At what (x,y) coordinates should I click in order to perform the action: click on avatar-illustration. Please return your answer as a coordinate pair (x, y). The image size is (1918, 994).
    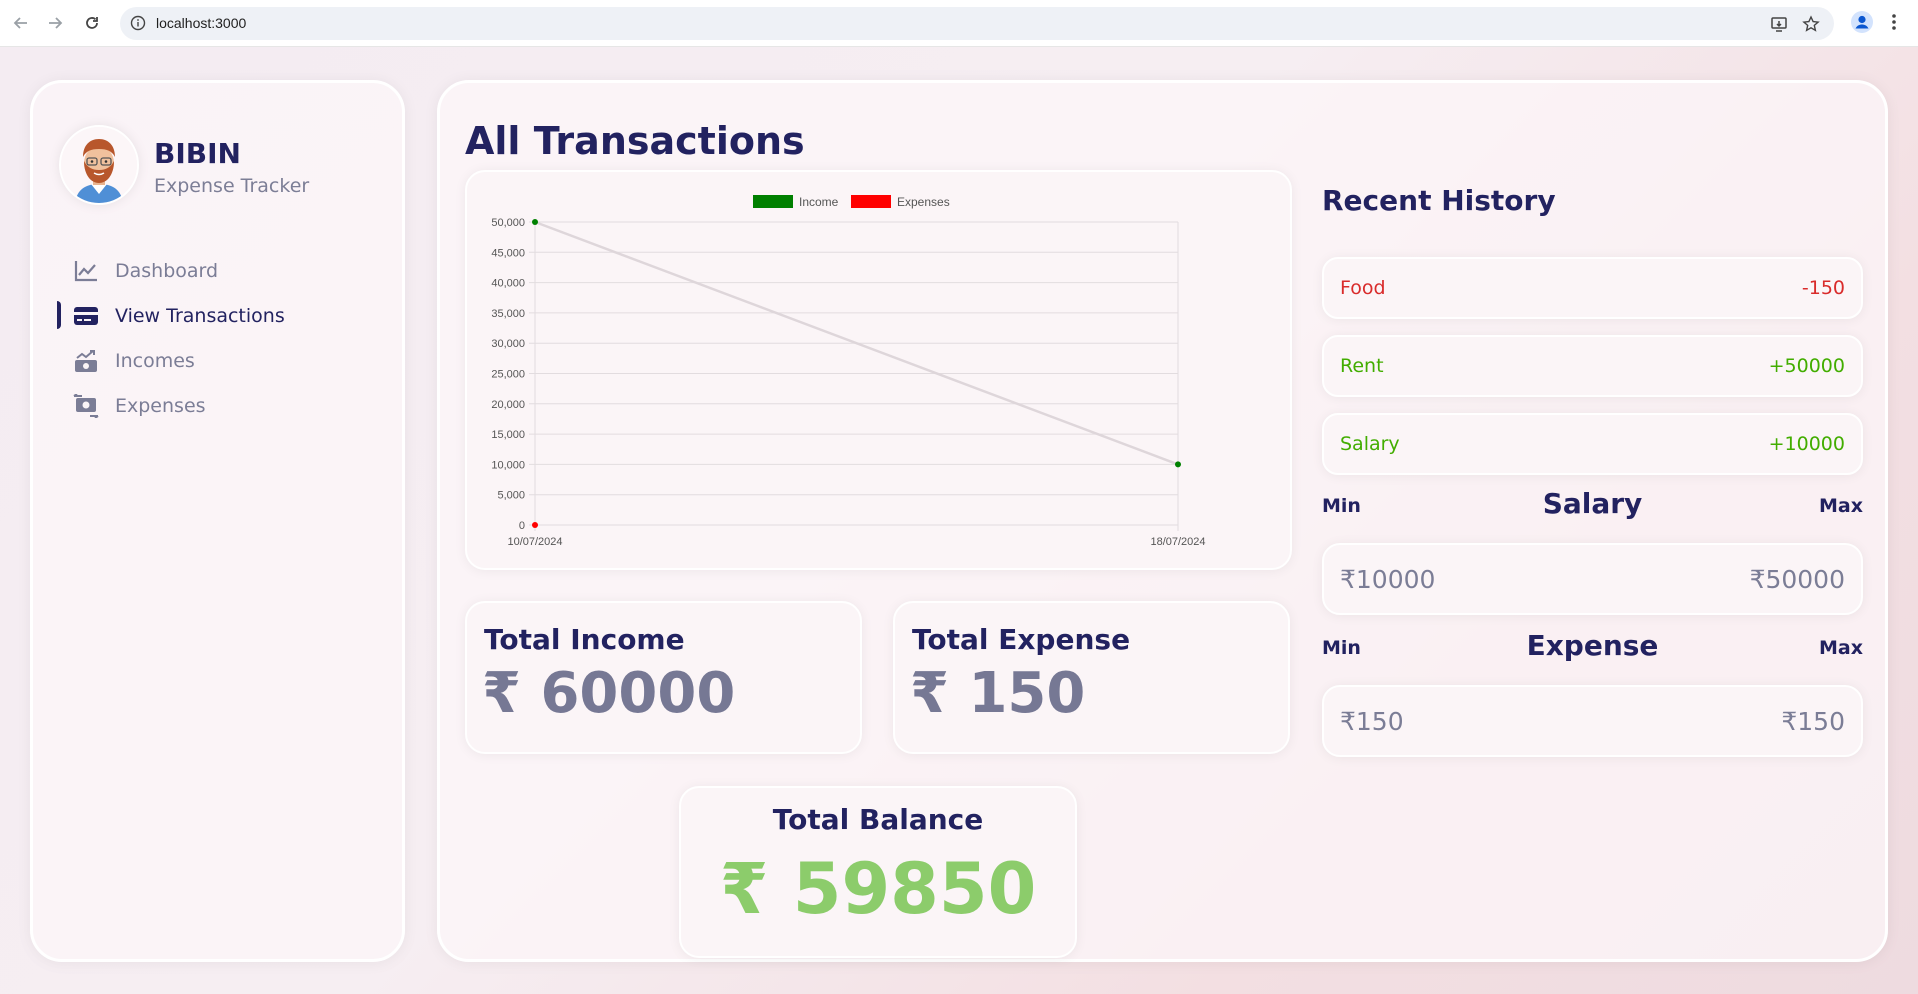
    Looking at the image, I should click on (99, 165).